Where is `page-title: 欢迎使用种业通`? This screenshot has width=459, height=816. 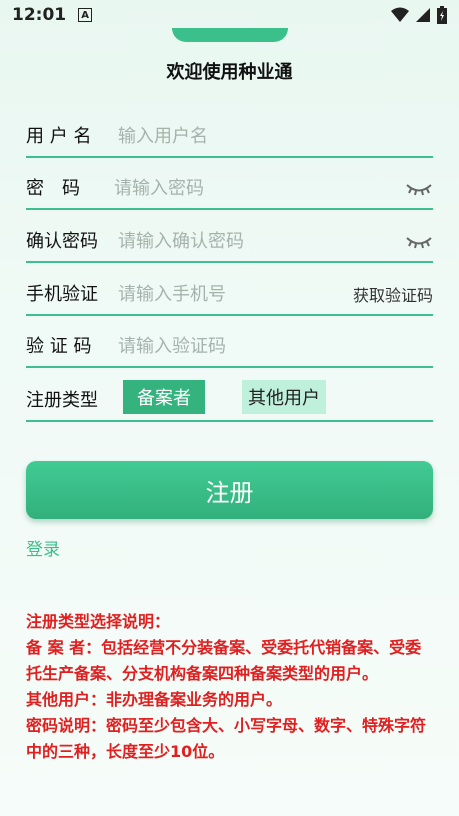
page-title: 欢迎使用种业通 is located at coordinates (229, 72).